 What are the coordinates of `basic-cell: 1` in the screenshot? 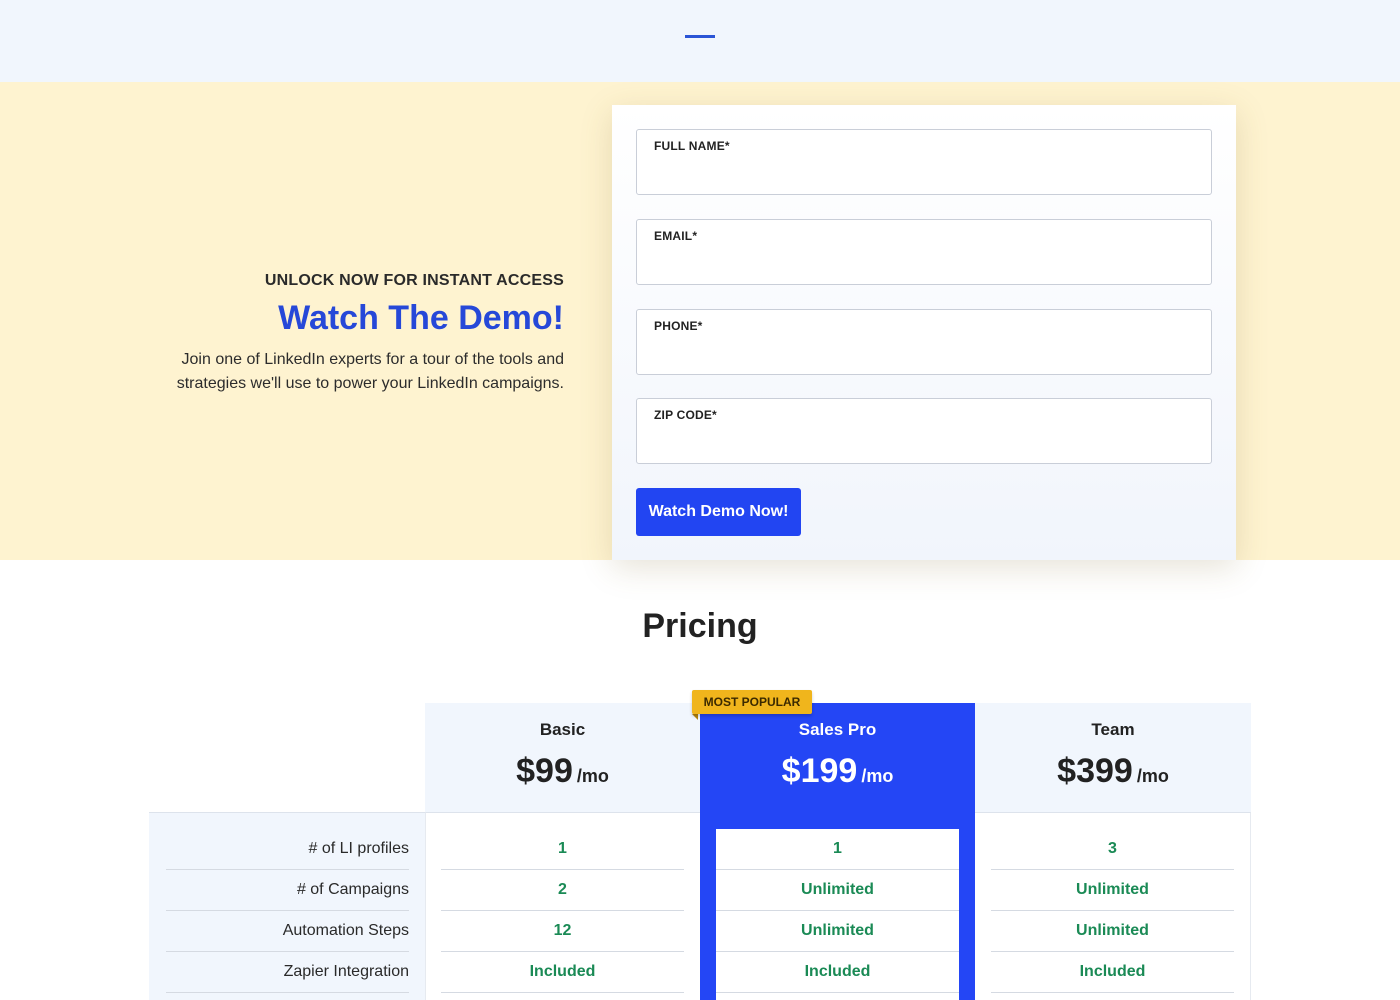 It's located at (562, 849).